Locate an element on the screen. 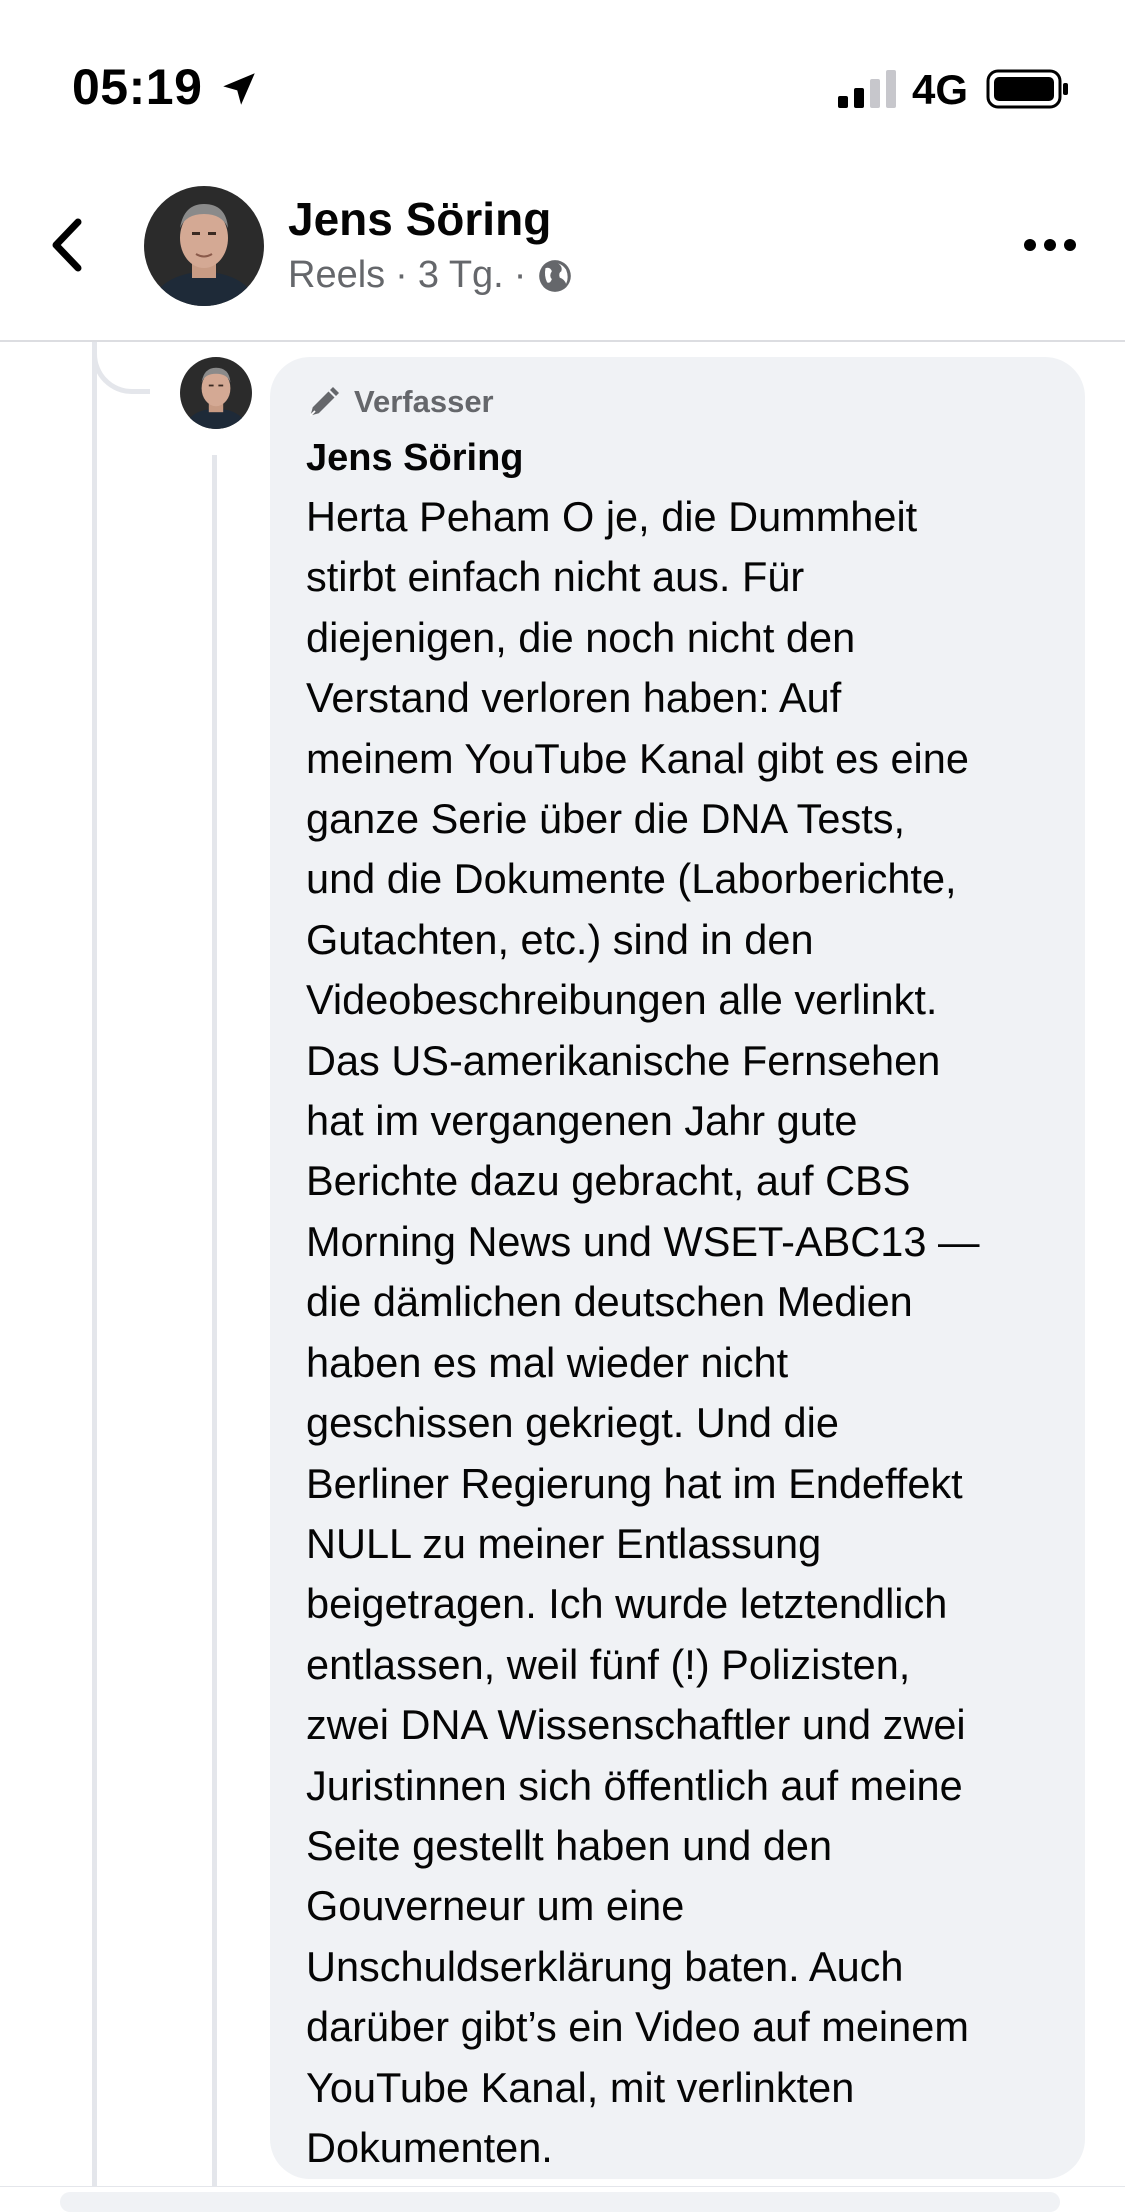  comment-text-line: ganze Serie über die DNA Tests, is located at coordinates (606, 819).